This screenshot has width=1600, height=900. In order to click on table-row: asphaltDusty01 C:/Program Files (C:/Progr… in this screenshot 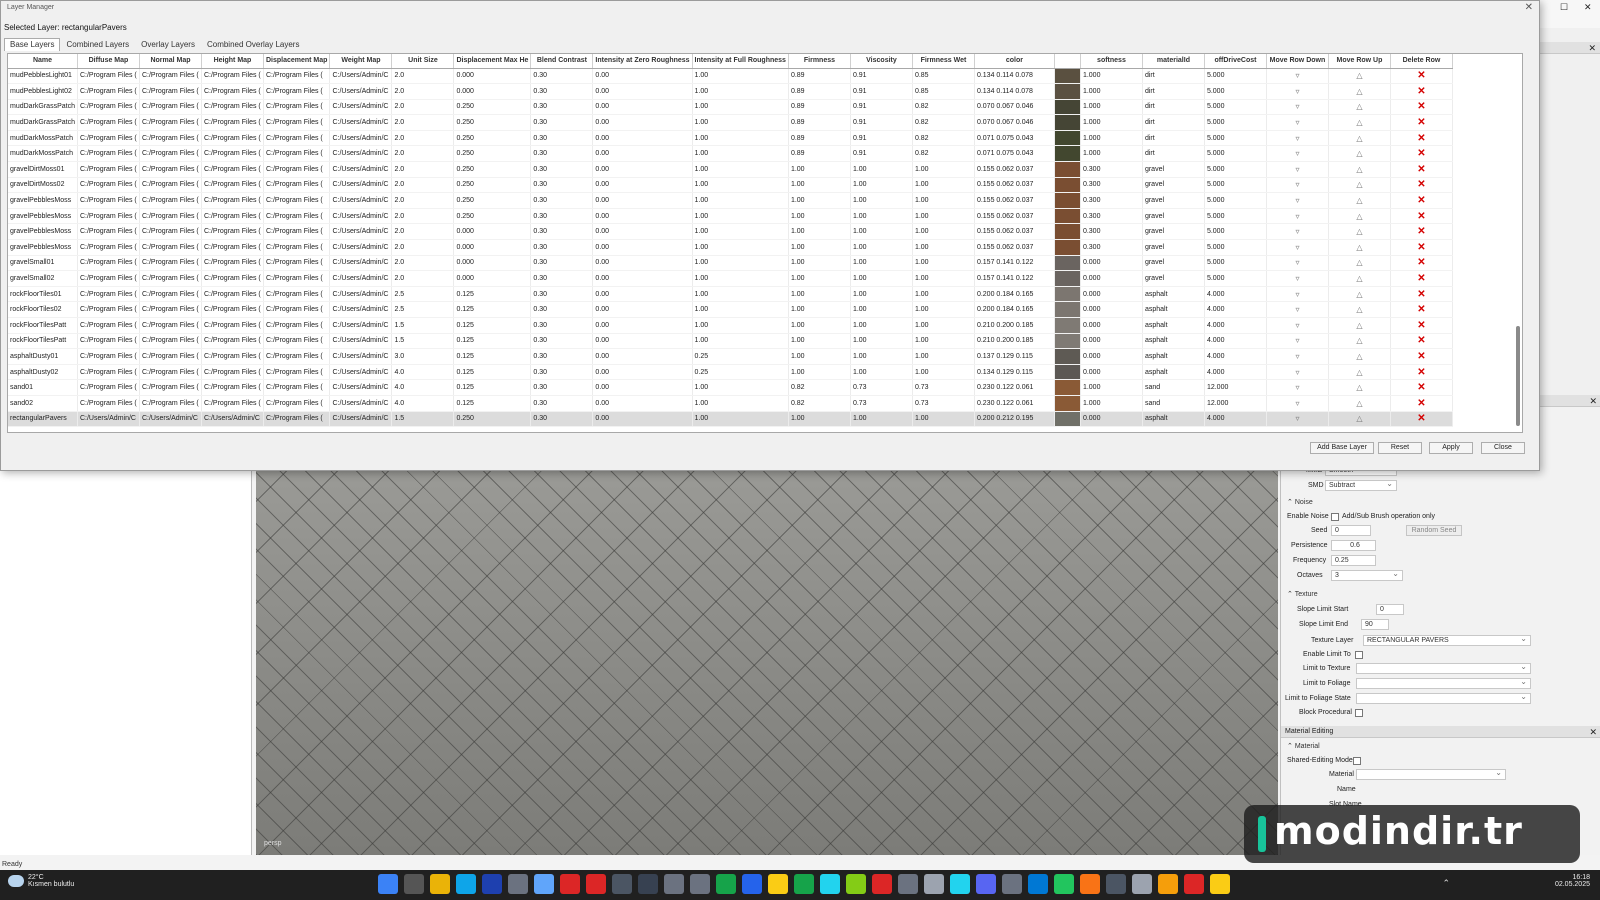, I will do `click(730, 356)`.